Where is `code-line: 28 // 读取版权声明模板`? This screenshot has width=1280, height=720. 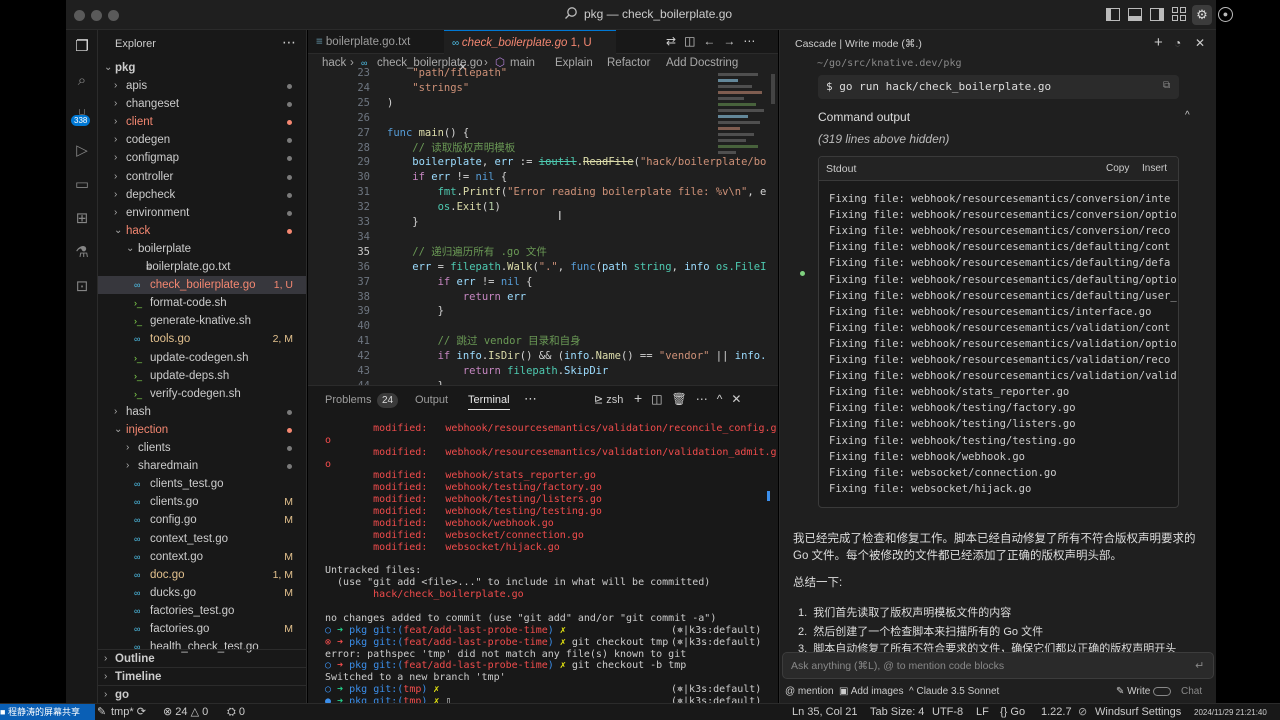
code-line: 28 // 读取版权声明模板 is located at coordinates (543, 148).